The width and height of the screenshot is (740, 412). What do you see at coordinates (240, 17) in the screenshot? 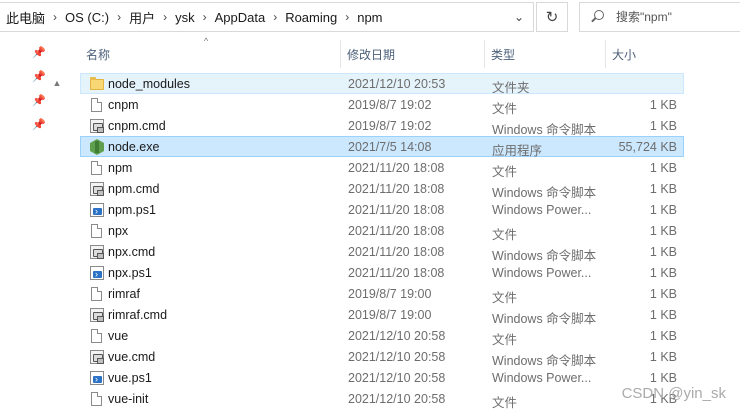
I see `breadcrumb-item-appdata: AppData` at bounding box center [240, 17].